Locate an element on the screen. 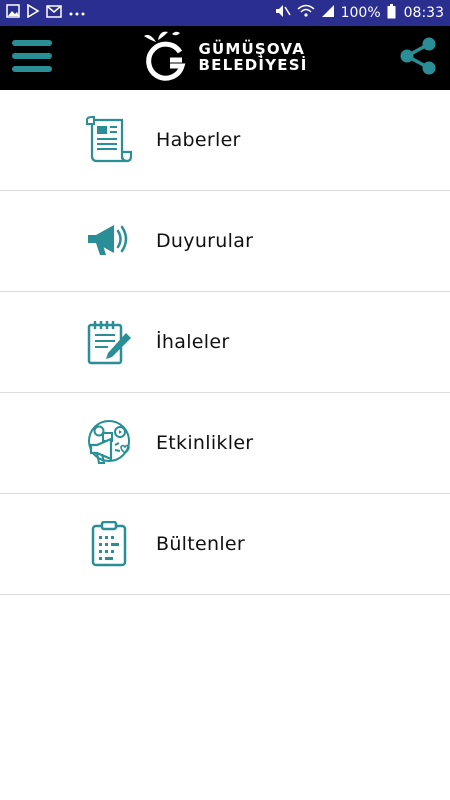 This screenshot has width=450, height=800. logo-text: GÜMÜŞOVA BELEDİYESİ is located at coordinates (253, 57).